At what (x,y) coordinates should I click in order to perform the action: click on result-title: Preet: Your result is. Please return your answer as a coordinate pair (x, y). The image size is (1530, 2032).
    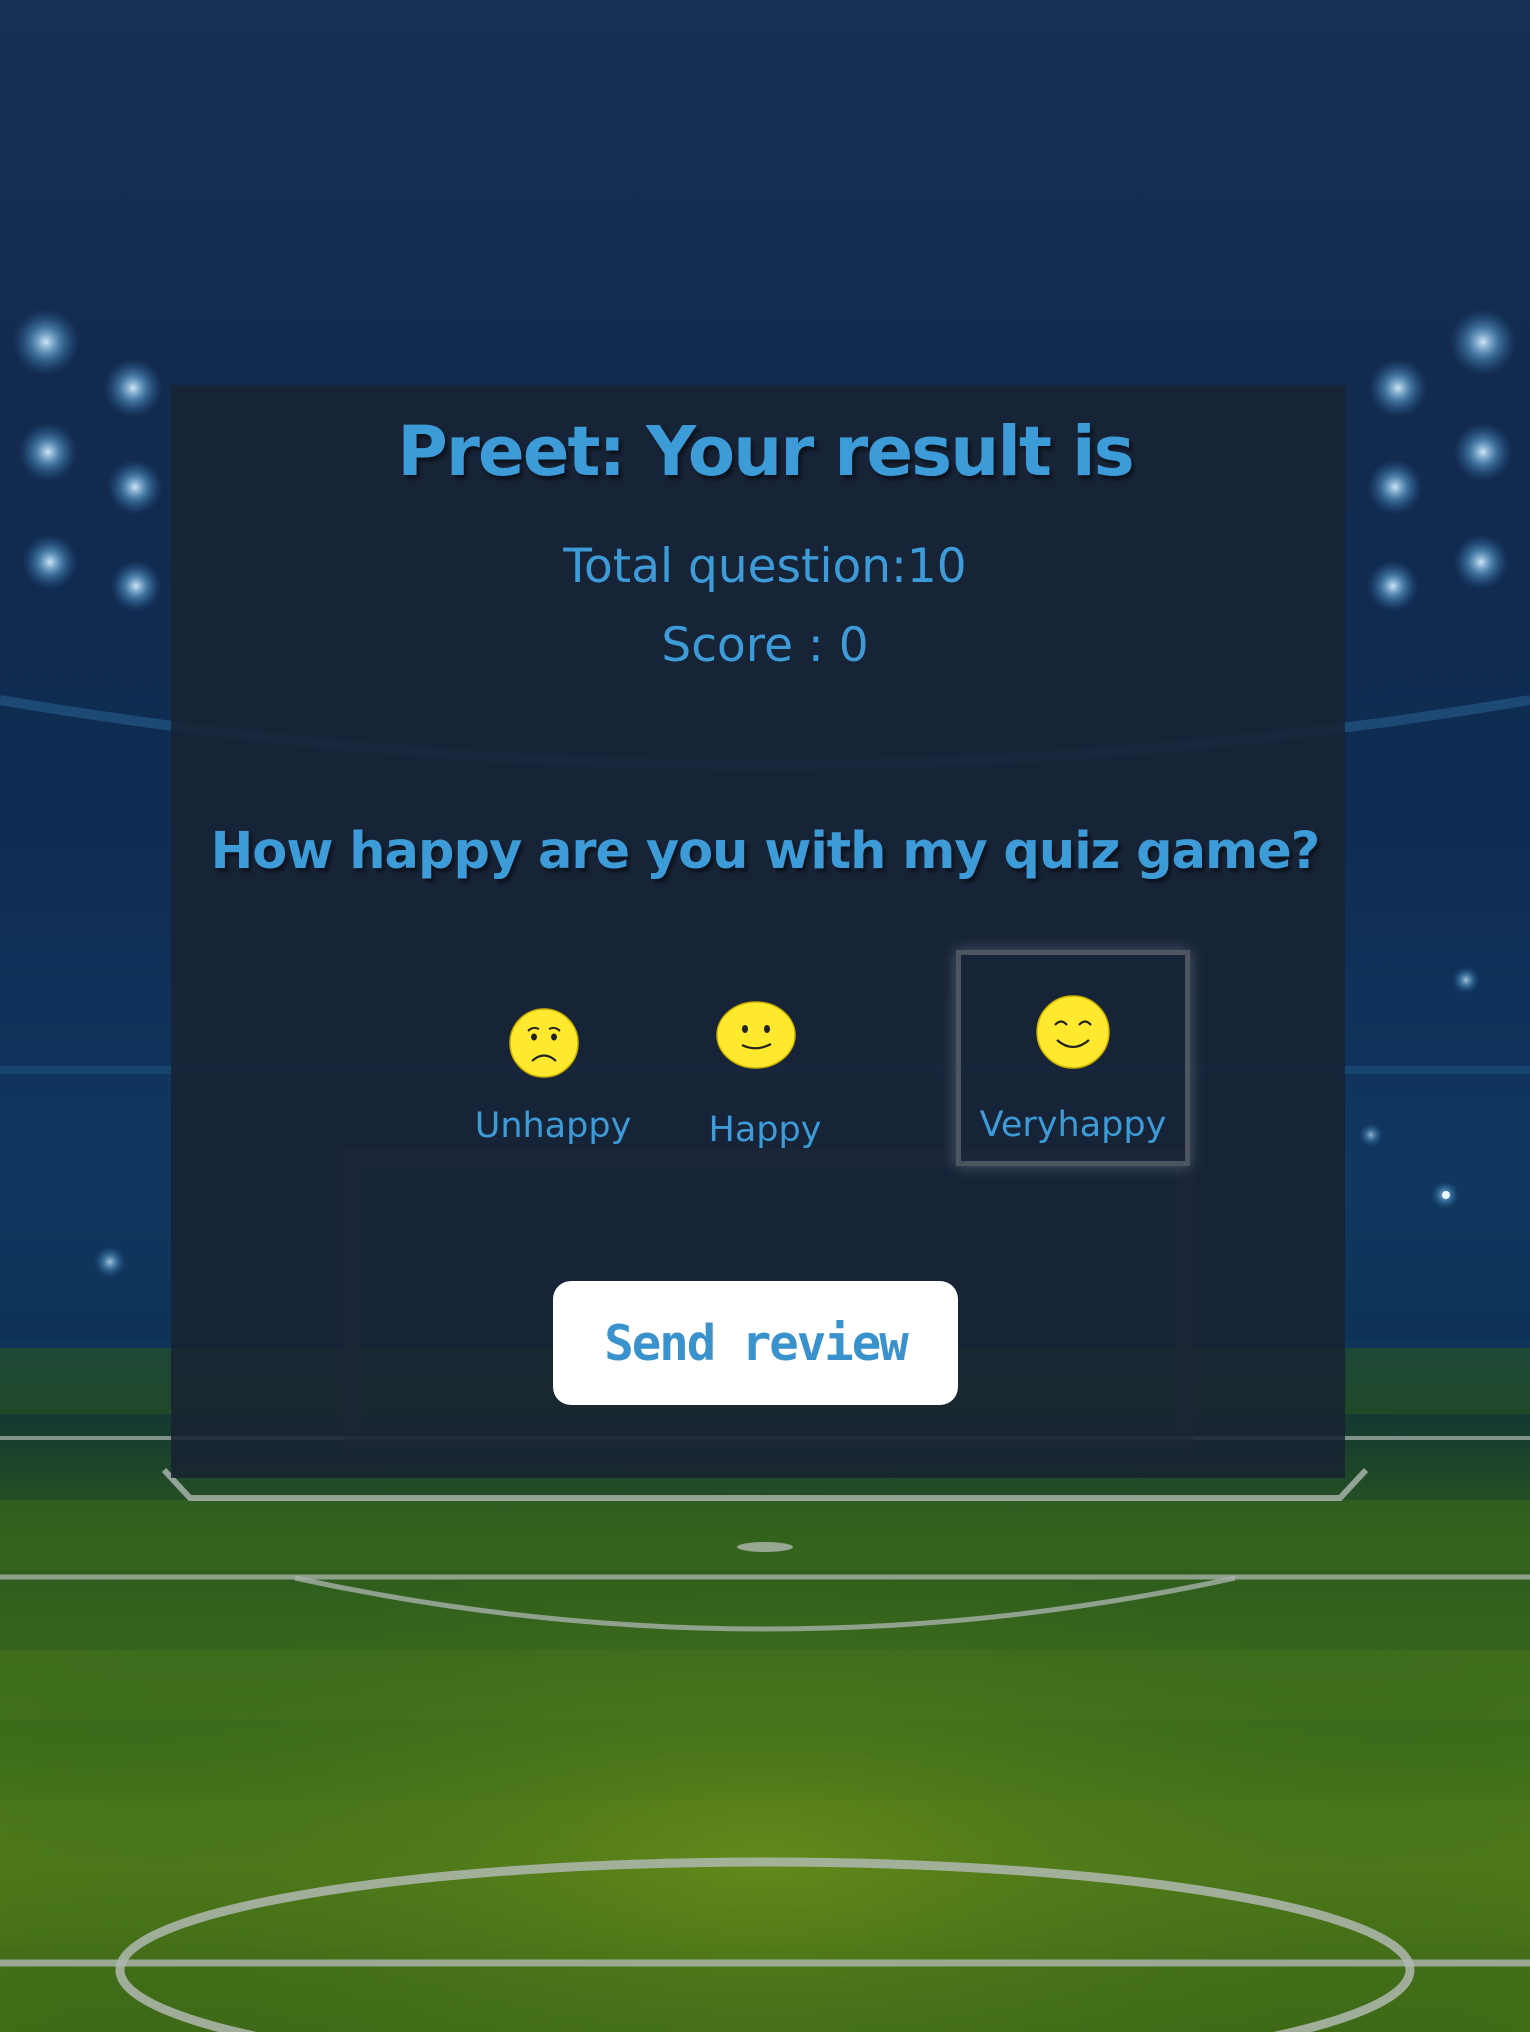
    Looking at the image, I should click on (765, 452).